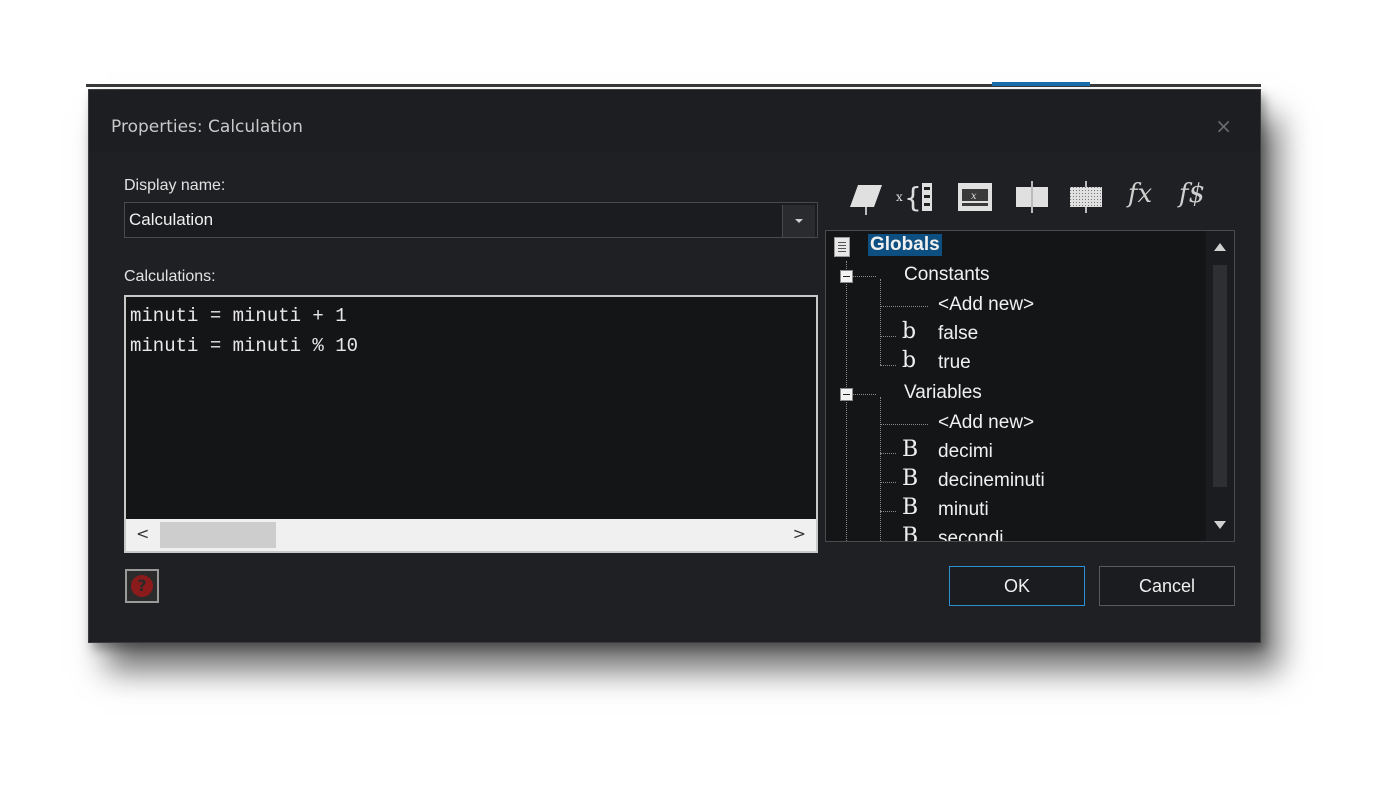 This screenshot has height=791, width=1390. I want to click on vertical-scrollbar, so click(1220, 386).